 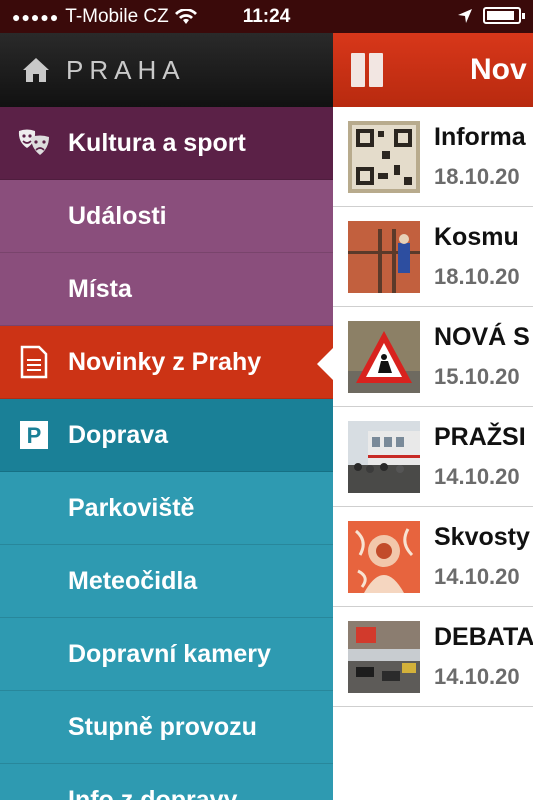 What do you see at coordinates (480, 437) in the screenshot?
I see `news-title: PRAŽSI` at bounding box center [480, 437].